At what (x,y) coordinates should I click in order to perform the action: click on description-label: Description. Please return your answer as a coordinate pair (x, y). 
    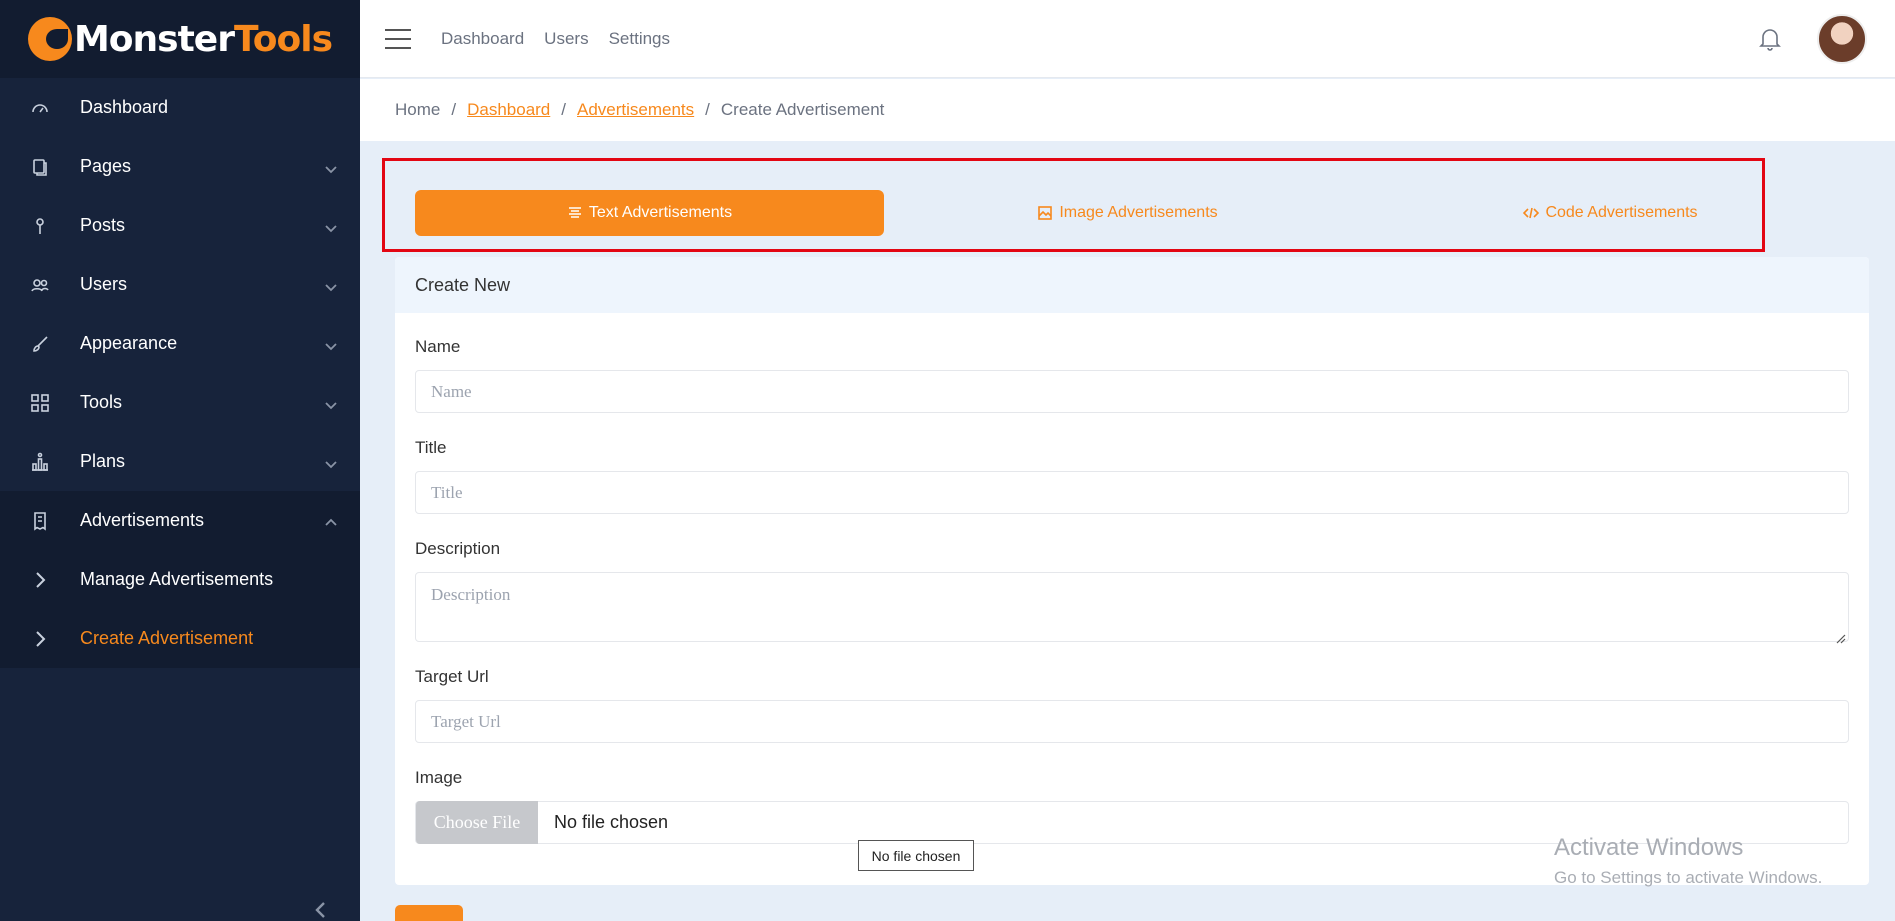
    Looking at the image, I should click on (458, 548).